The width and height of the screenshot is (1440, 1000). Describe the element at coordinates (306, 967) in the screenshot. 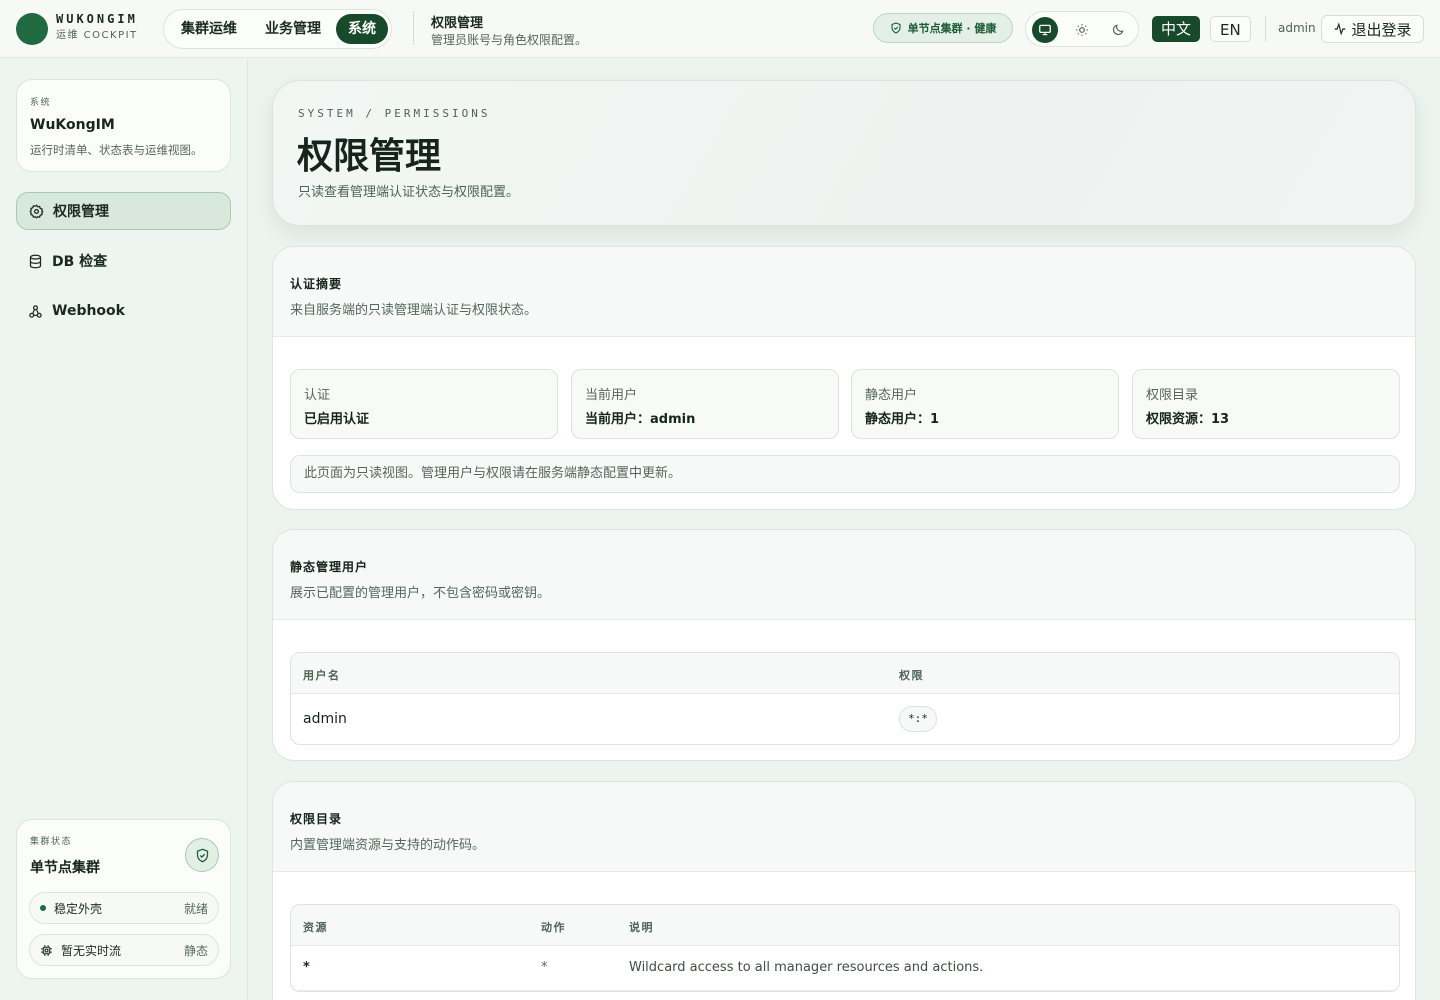

I see `cell-resource: *` at that location.